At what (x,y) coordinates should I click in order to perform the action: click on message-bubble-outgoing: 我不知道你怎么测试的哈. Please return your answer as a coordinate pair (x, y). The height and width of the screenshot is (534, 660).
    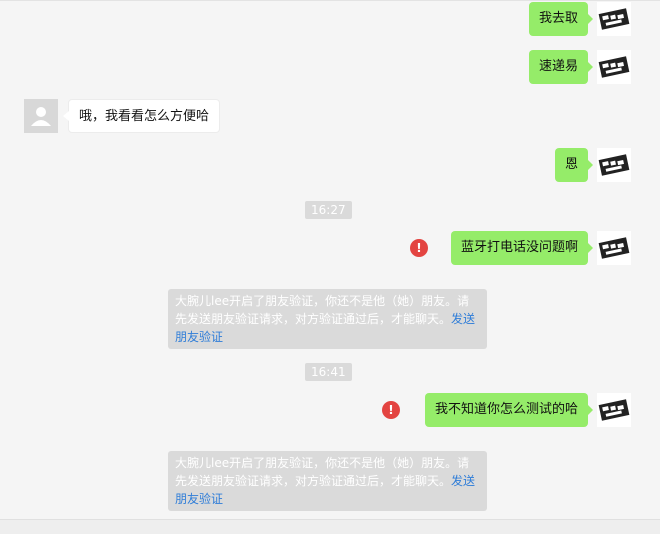
    Looking at the image, I should click on (509, 410).